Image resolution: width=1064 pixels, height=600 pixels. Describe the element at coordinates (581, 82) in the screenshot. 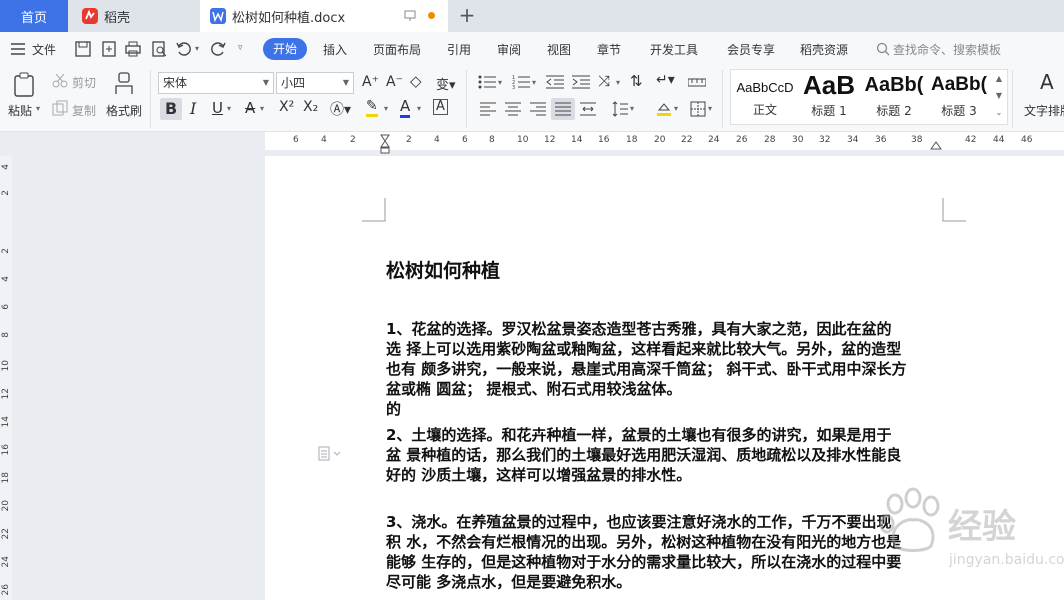

I see `increase-indent-icon` at that location.